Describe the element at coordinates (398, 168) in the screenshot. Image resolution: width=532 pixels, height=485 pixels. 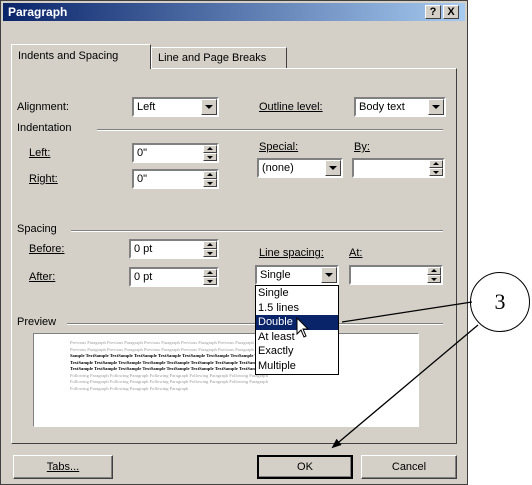
I see `by-spinner` at that location.